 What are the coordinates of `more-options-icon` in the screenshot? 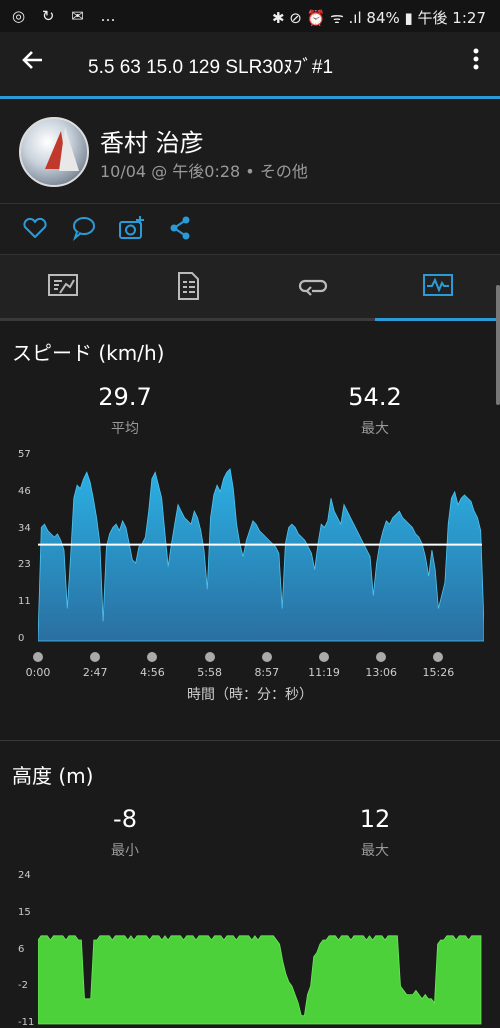 It's located at (476, 62).